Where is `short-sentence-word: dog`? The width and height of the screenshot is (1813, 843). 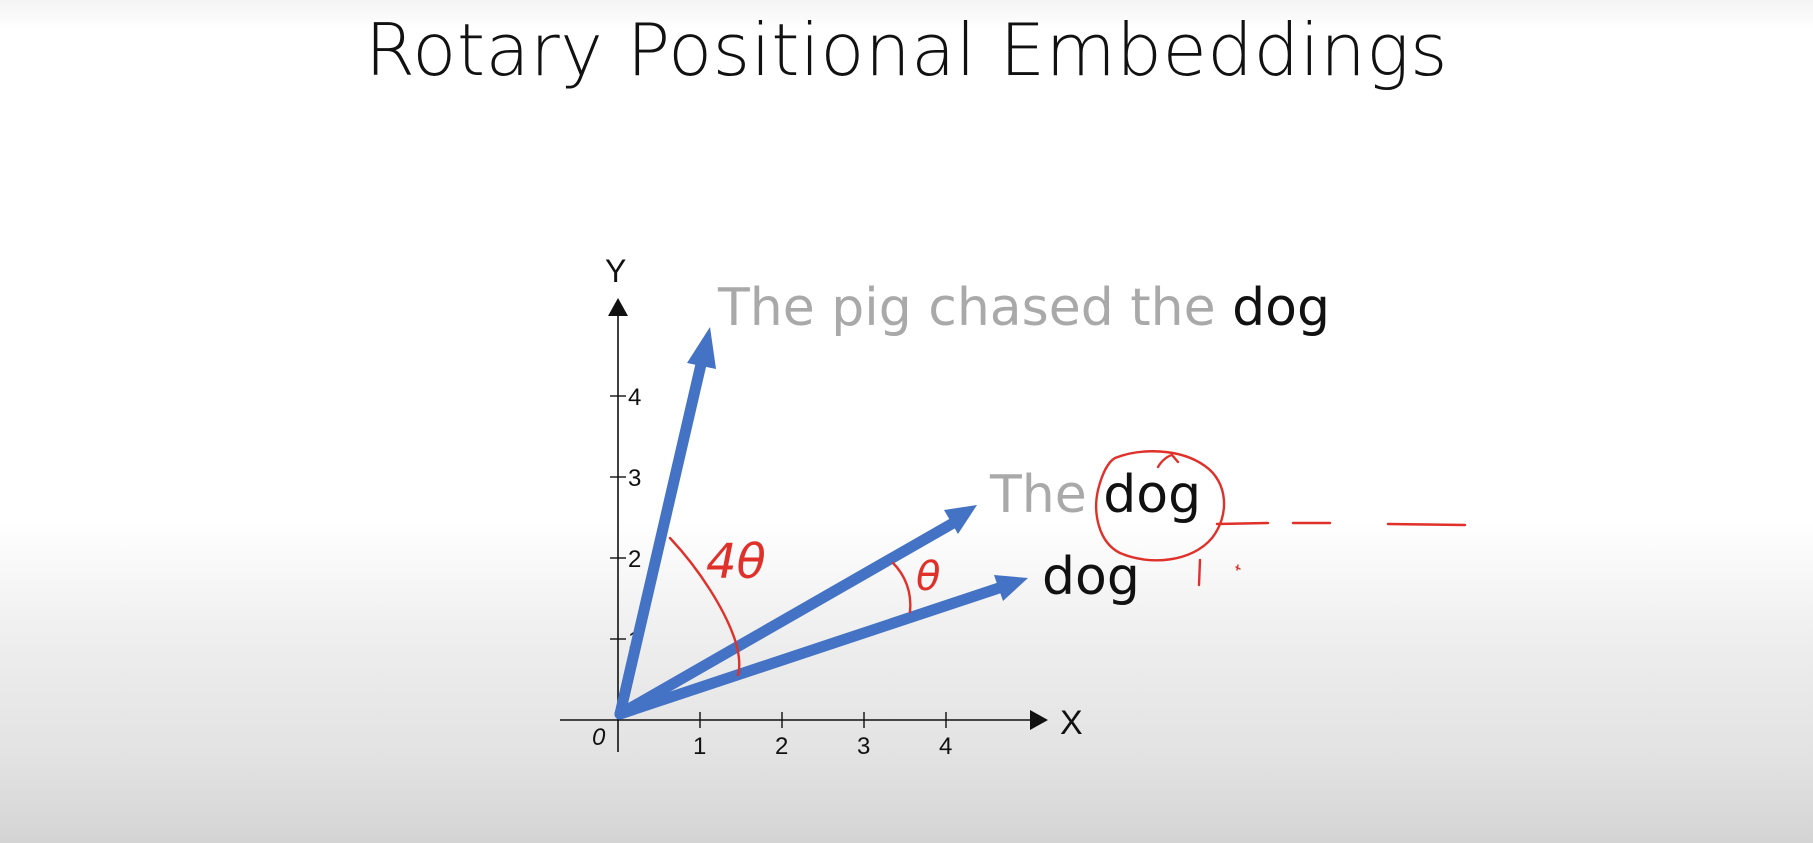 short-sentence-word: dog is located at coordinates (1152, 495).